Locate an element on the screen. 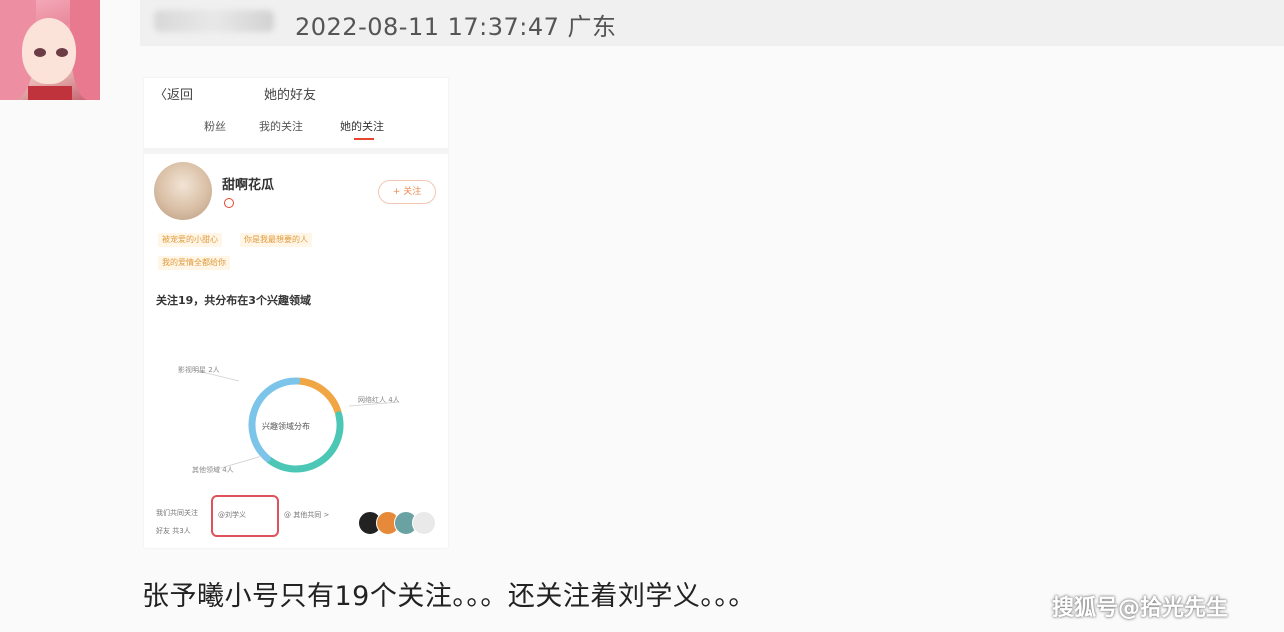 The height and width of the screenshot is (632, 1284). profile-avatar is located at coordinates (183, 191).